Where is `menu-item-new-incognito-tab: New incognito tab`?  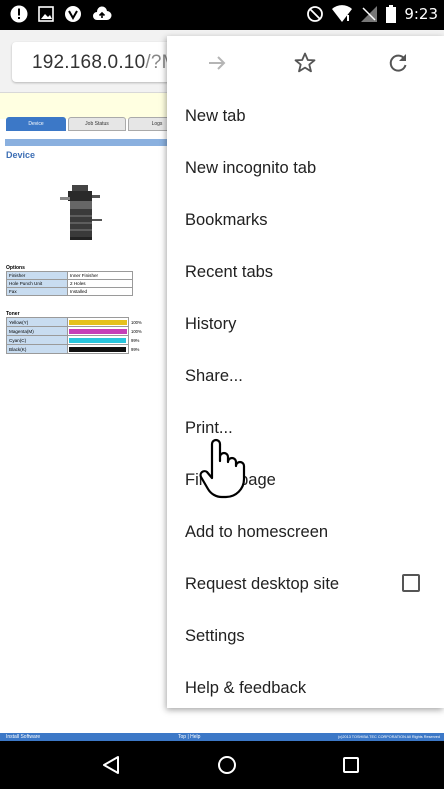 menu-item-new-incognito-tab: New incognito tab is located at coordinates (305, 169).